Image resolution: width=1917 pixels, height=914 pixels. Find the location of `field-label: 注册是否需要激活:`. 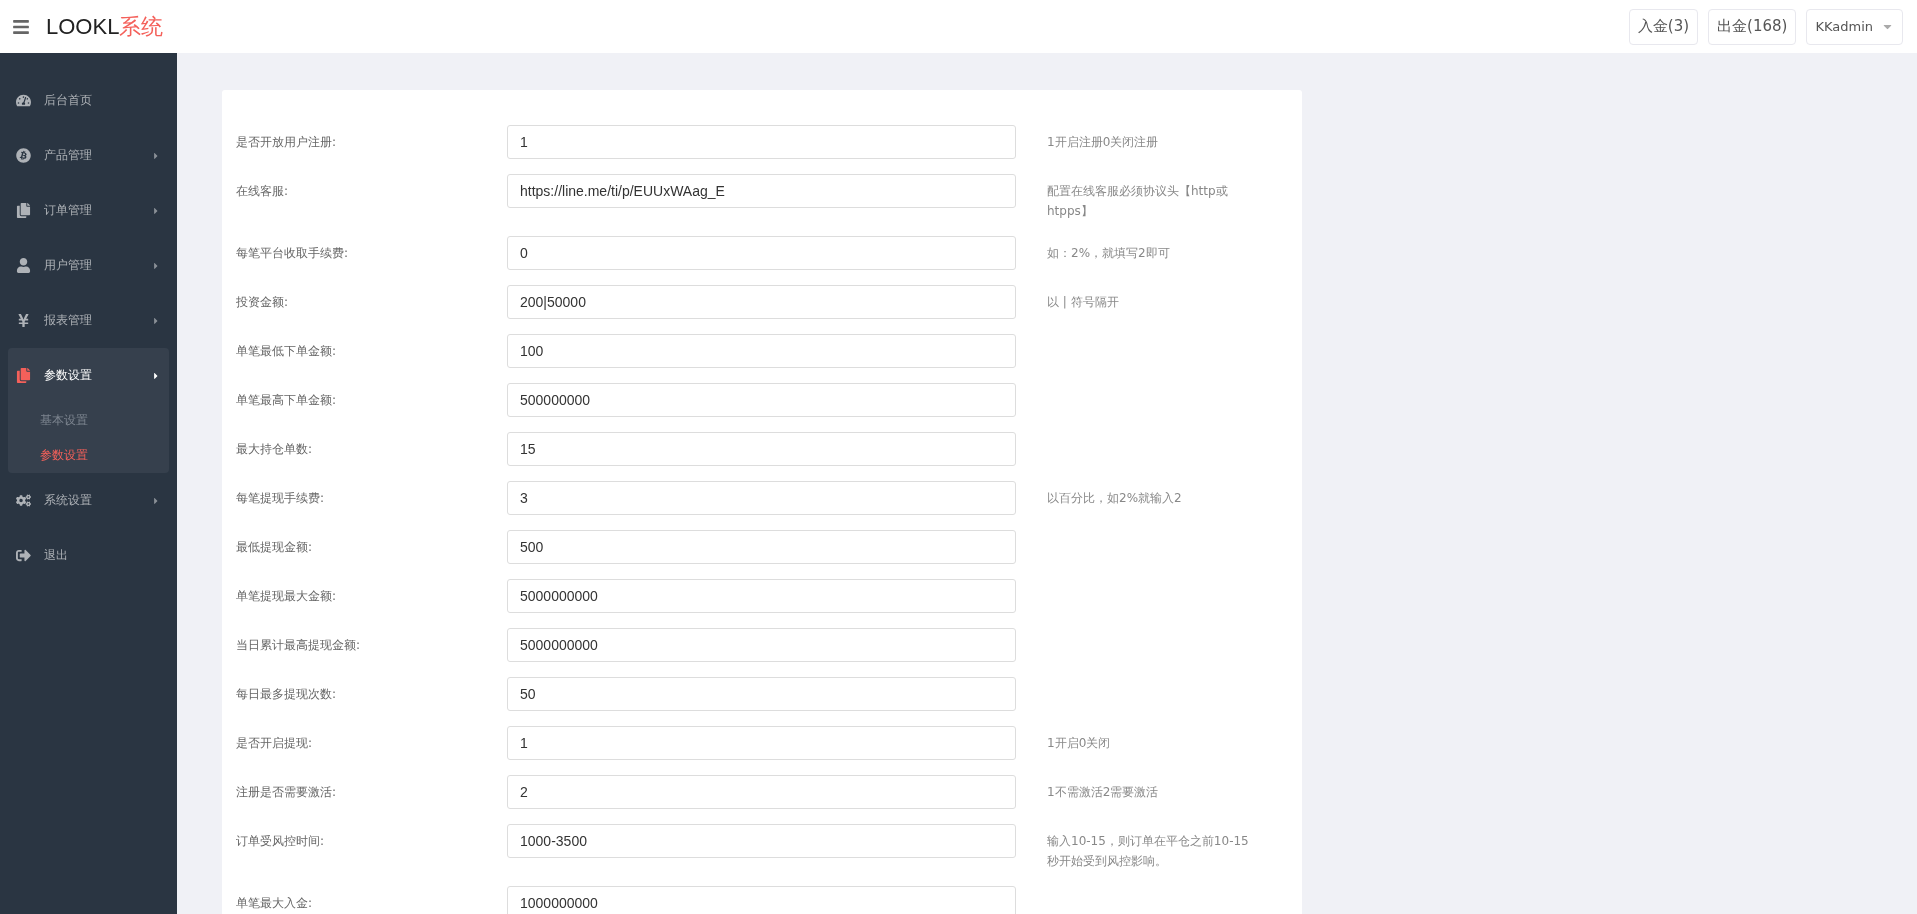

field-label: 注册是否需要激活: is located at coordinates (286, 792).